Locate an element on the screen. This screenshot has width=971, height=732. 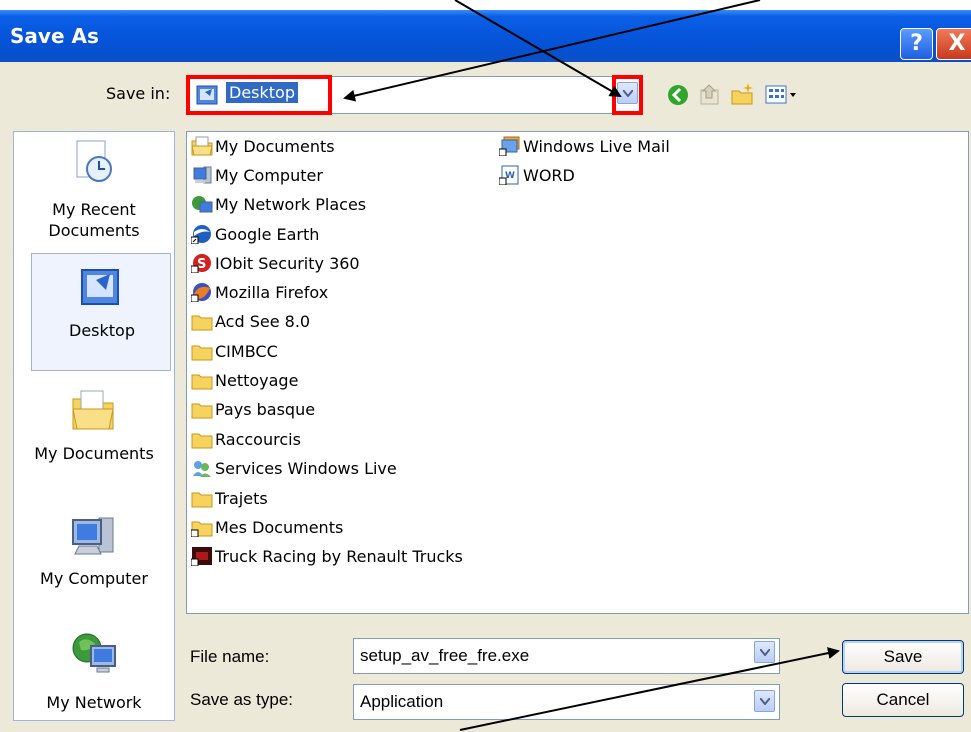
arrow-to-save is located at coordinates (649, 689).